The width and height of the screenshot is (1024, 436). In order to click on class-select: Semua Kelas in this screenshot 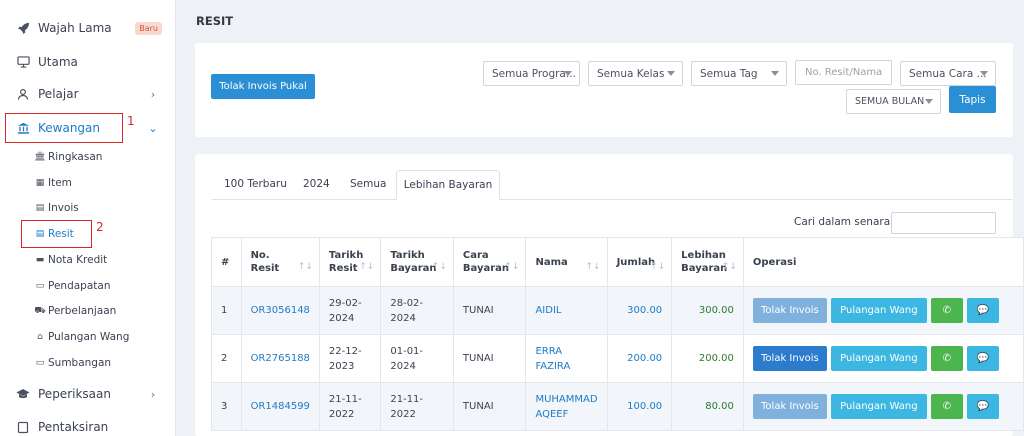, I will do `click(635, 73)`.